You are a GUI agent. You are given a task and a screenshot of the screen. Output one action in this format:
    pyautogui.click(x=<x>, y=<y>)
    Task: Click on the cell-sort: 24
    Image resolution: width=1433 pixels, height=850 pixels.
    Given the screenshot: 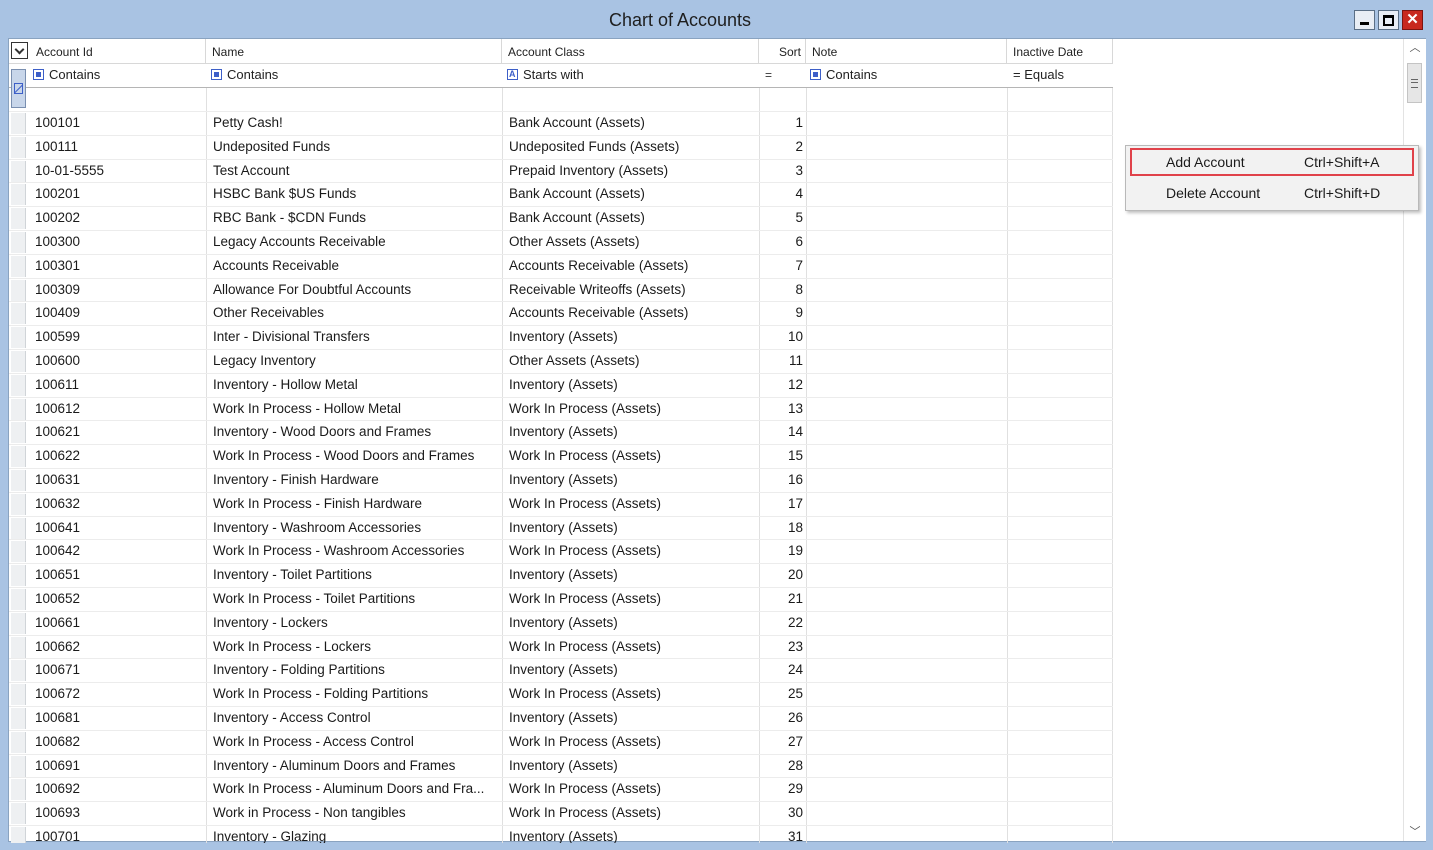 What is the action you would take?
    pyautogui.click(x=782, y=670)
    